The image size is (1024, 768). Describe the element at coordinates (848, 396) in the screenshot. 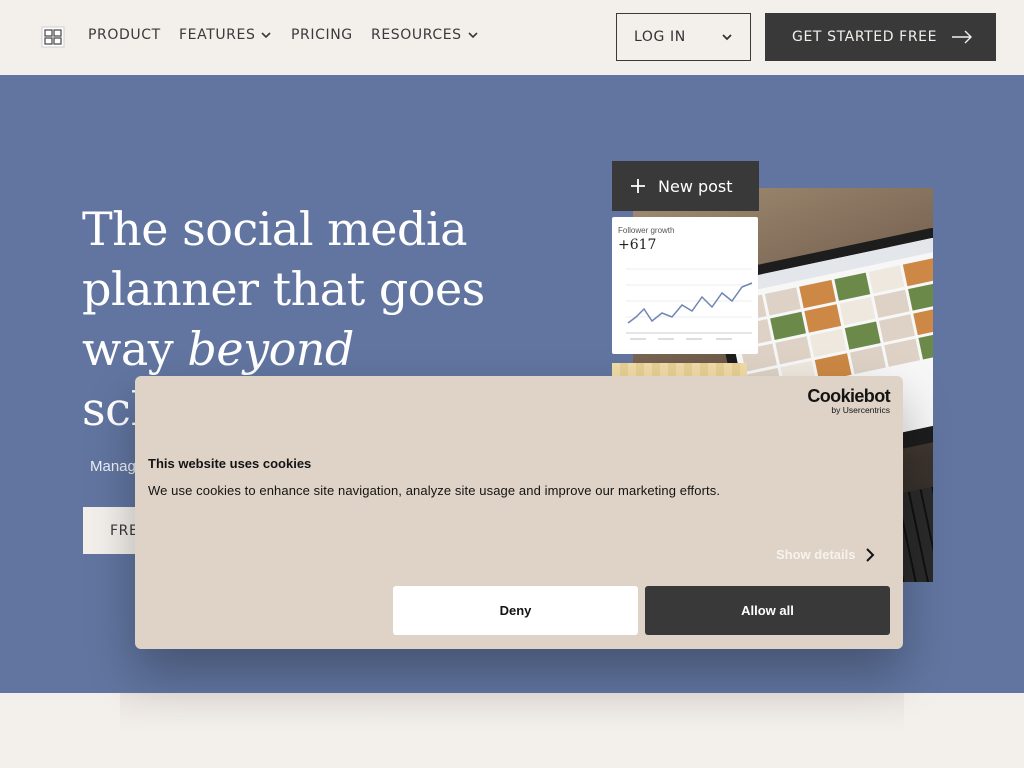

I see `cookiebot-brand: Cookiebot` at that location.